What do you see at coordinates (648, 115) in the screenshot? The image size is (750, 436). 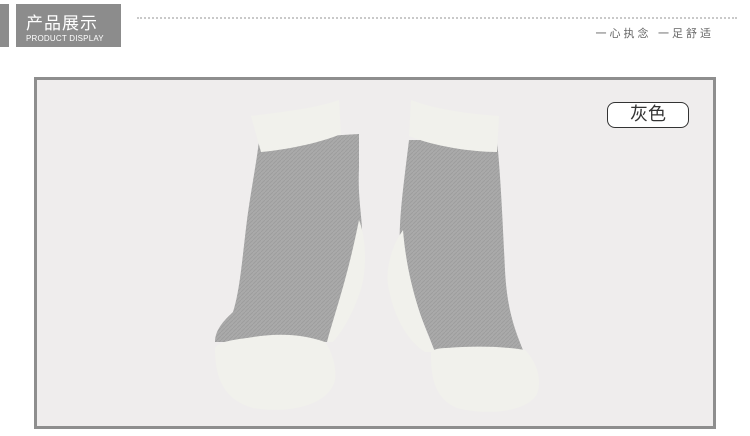 I see `color-tag: 灰色` at bounding box center [648, 115].